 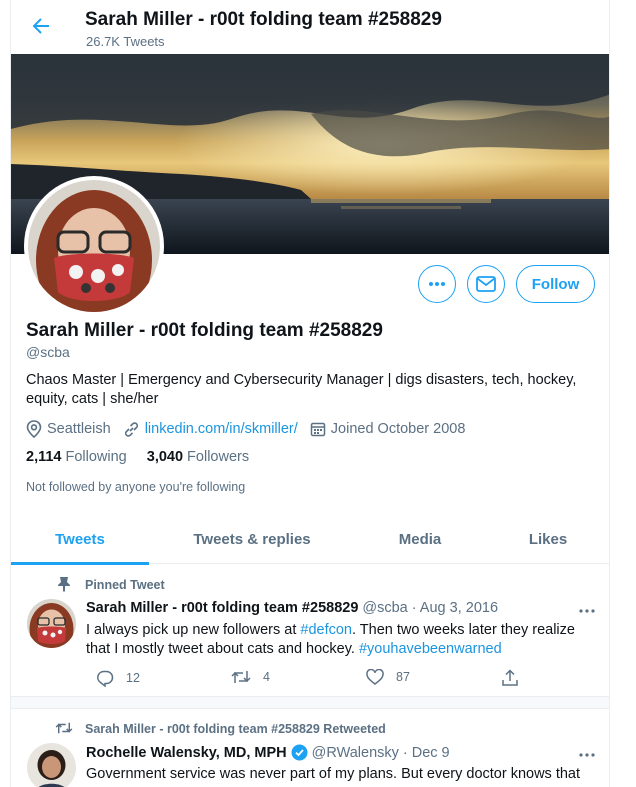 I want to click on reply-button: 12, so click(x=118, y=678).